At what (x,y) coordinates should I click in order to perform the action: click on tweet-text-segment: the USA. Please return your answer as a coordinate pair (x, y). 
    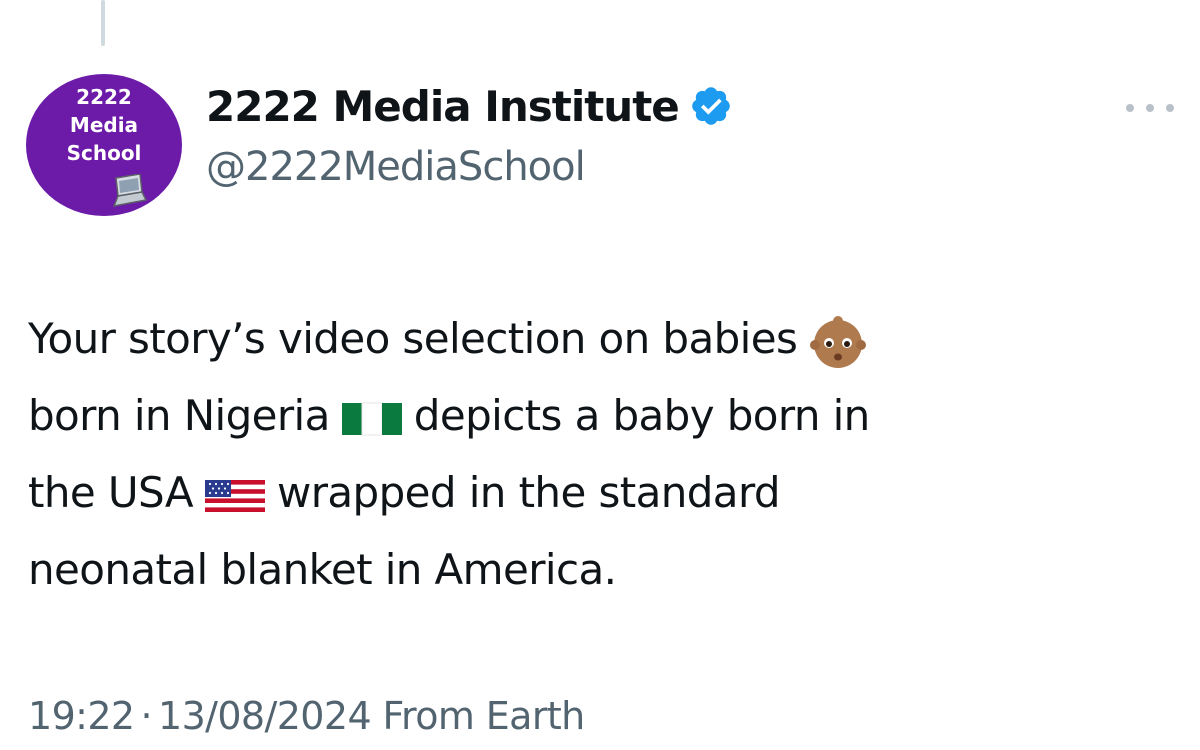
    Looking at the image, I should click on (111, 492).